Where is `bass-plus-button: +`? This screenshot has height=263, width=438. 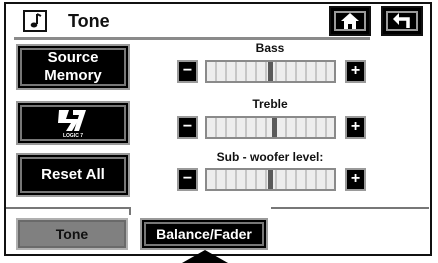 bass-plus-button: + is located at coordinates (355, 71).